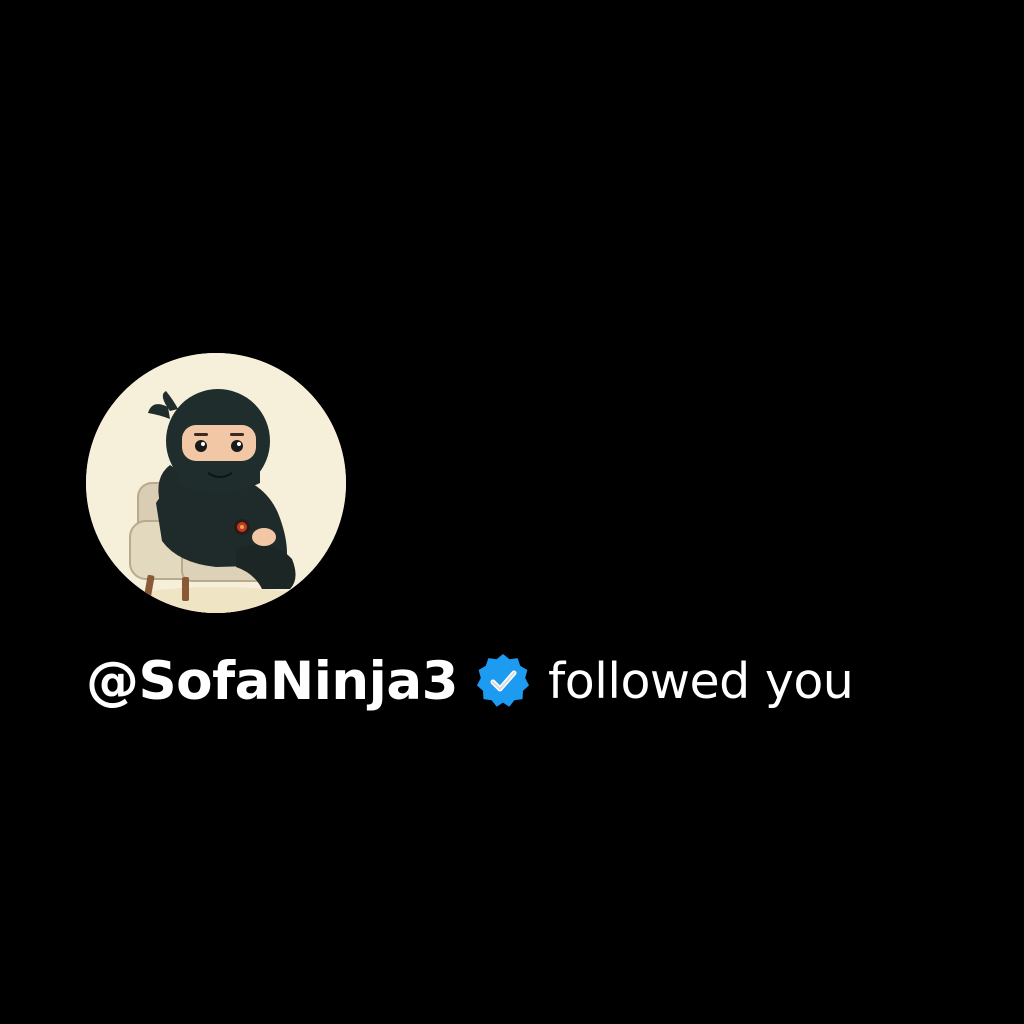 Image resolution: width=1024 pixels, height=1024 pixels. I want to click on follow-action-text: followed you, so click(700, 681).